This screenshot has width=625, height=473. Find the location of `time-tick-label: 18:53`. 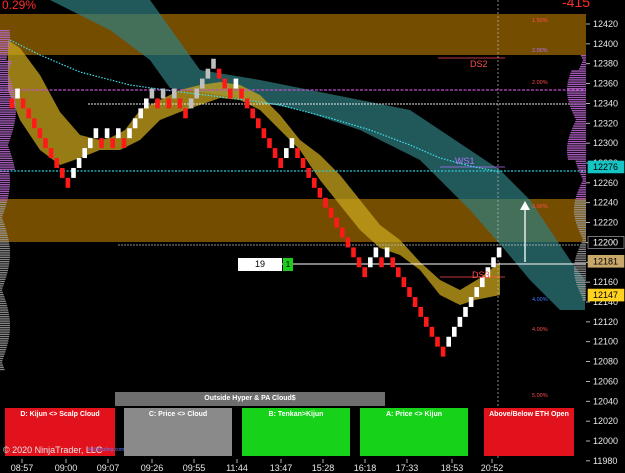

time-tick-label: 18:53 is located at coordinates (452, 468).